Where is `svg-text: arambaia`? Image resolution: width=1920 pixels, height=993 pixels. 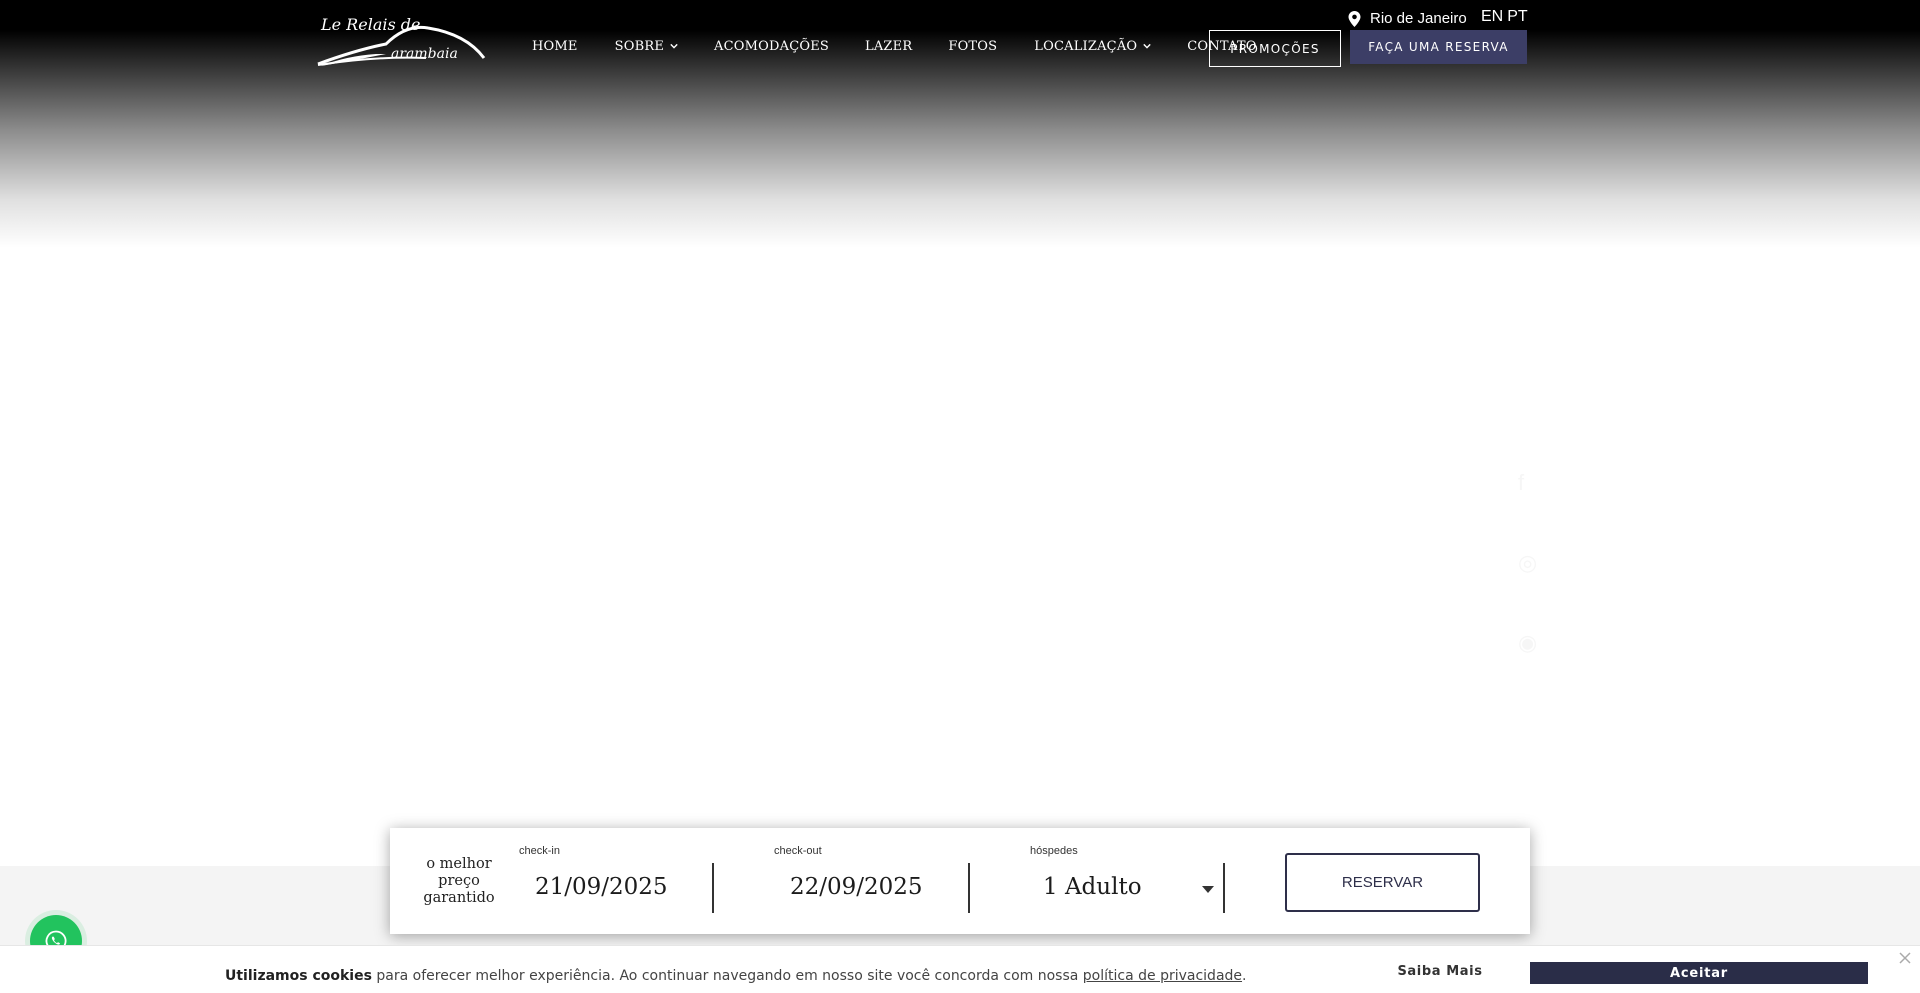
svg-text: arambaia is located at coordinates (424, 54).